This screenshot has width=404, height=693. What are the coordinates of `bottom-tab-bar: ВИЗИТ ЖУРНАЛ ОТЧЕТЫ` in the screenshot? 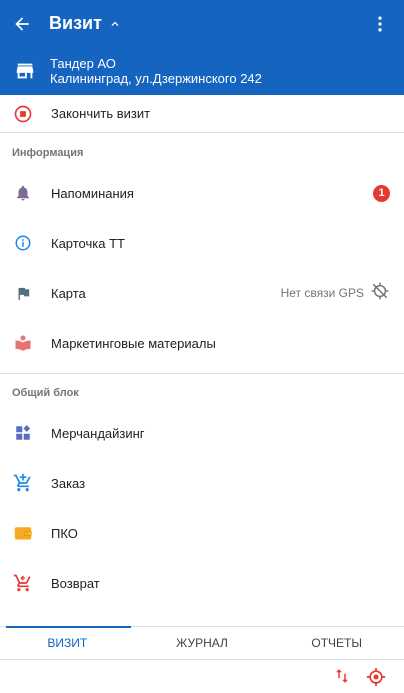 It's located at (202, 643).